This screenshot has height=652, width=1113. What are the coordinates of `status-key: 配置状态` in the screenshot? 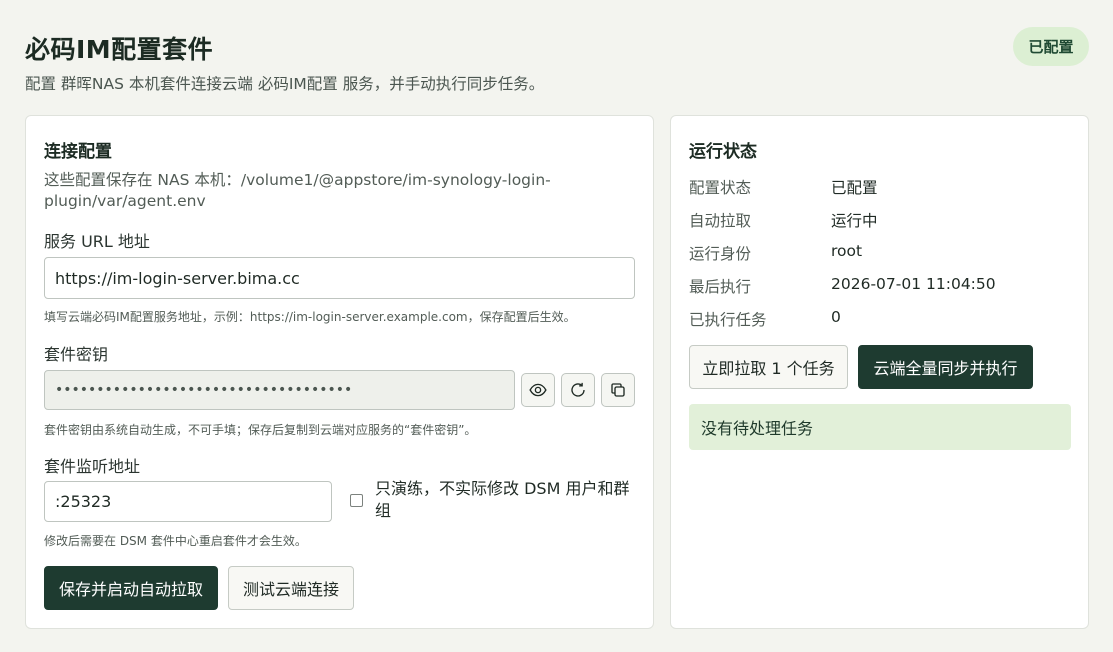 It's located at (720, 188).